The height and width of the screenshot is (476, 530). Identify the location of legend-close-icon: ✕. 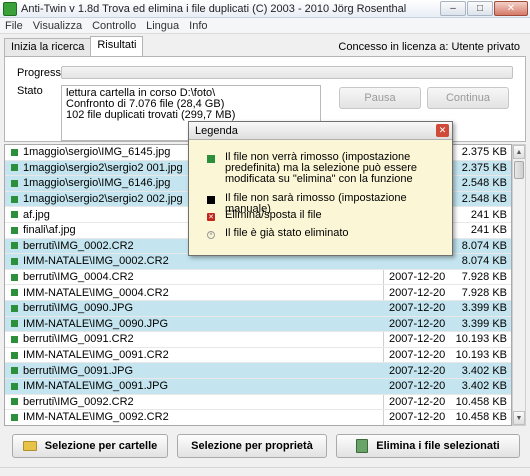
(442, 130).